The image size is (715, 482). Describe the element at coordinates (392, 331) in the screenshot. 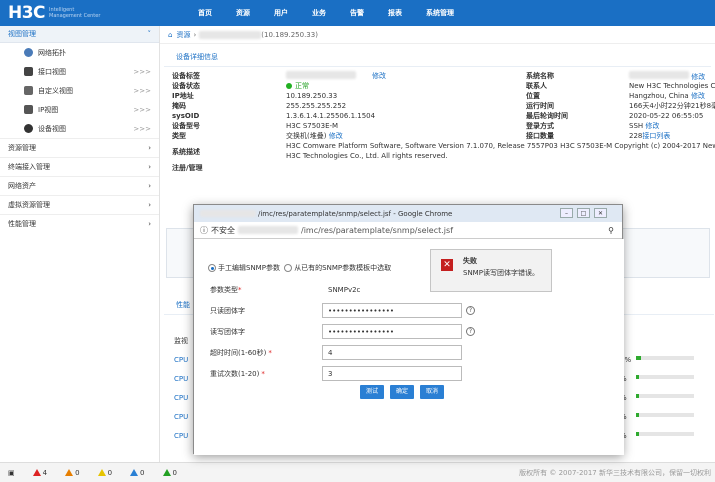

I see `write-community-input: ••••••••••••••••` at that location.